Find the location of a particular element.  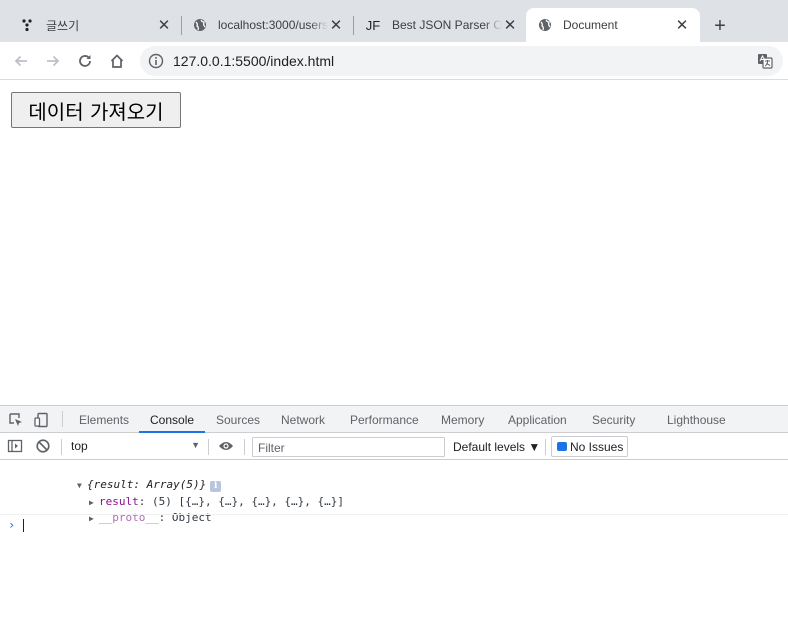

devtools-tab-sources: Sources is located at coordinates (238, 419).